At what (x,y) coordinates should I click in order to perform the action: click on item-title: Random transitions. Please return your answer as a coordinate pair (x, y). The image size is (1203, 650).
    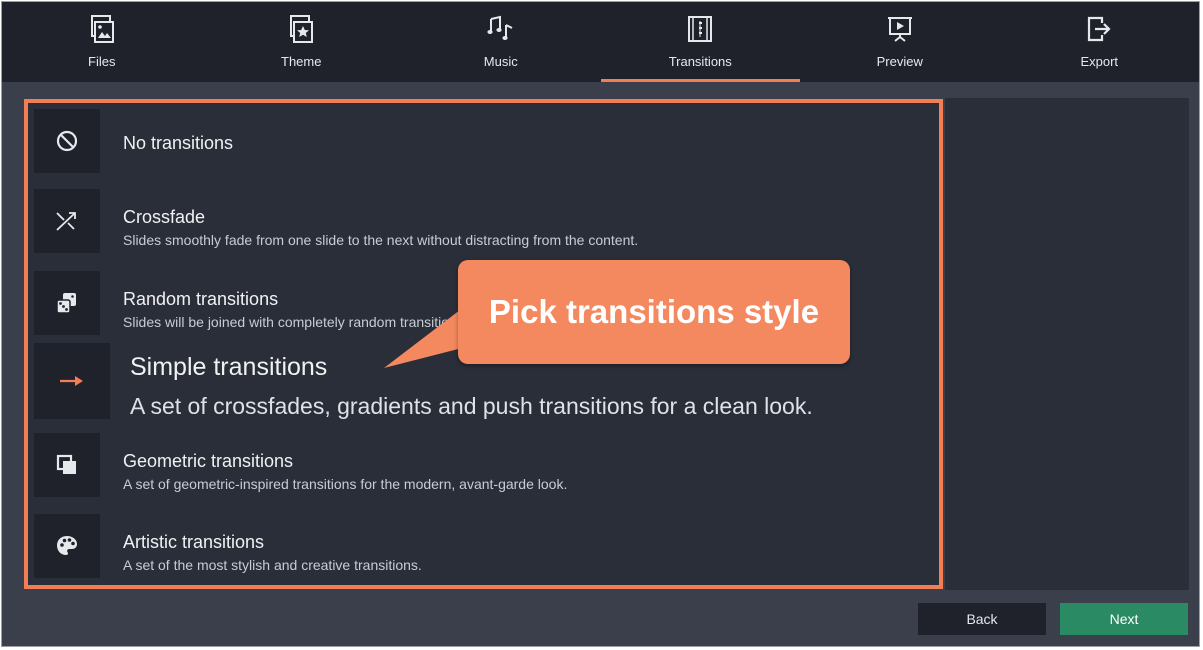
    Looking at the image, I should click on (201, 299).